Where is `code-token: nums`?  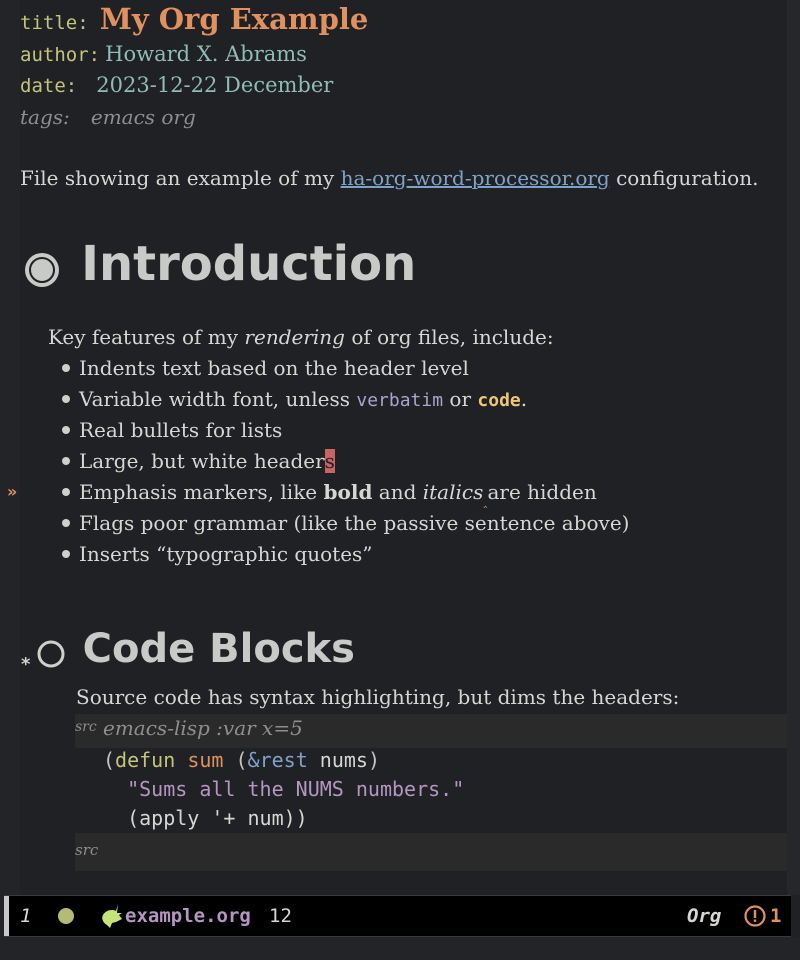 code-token: nums is located at coordinates (337, 760).